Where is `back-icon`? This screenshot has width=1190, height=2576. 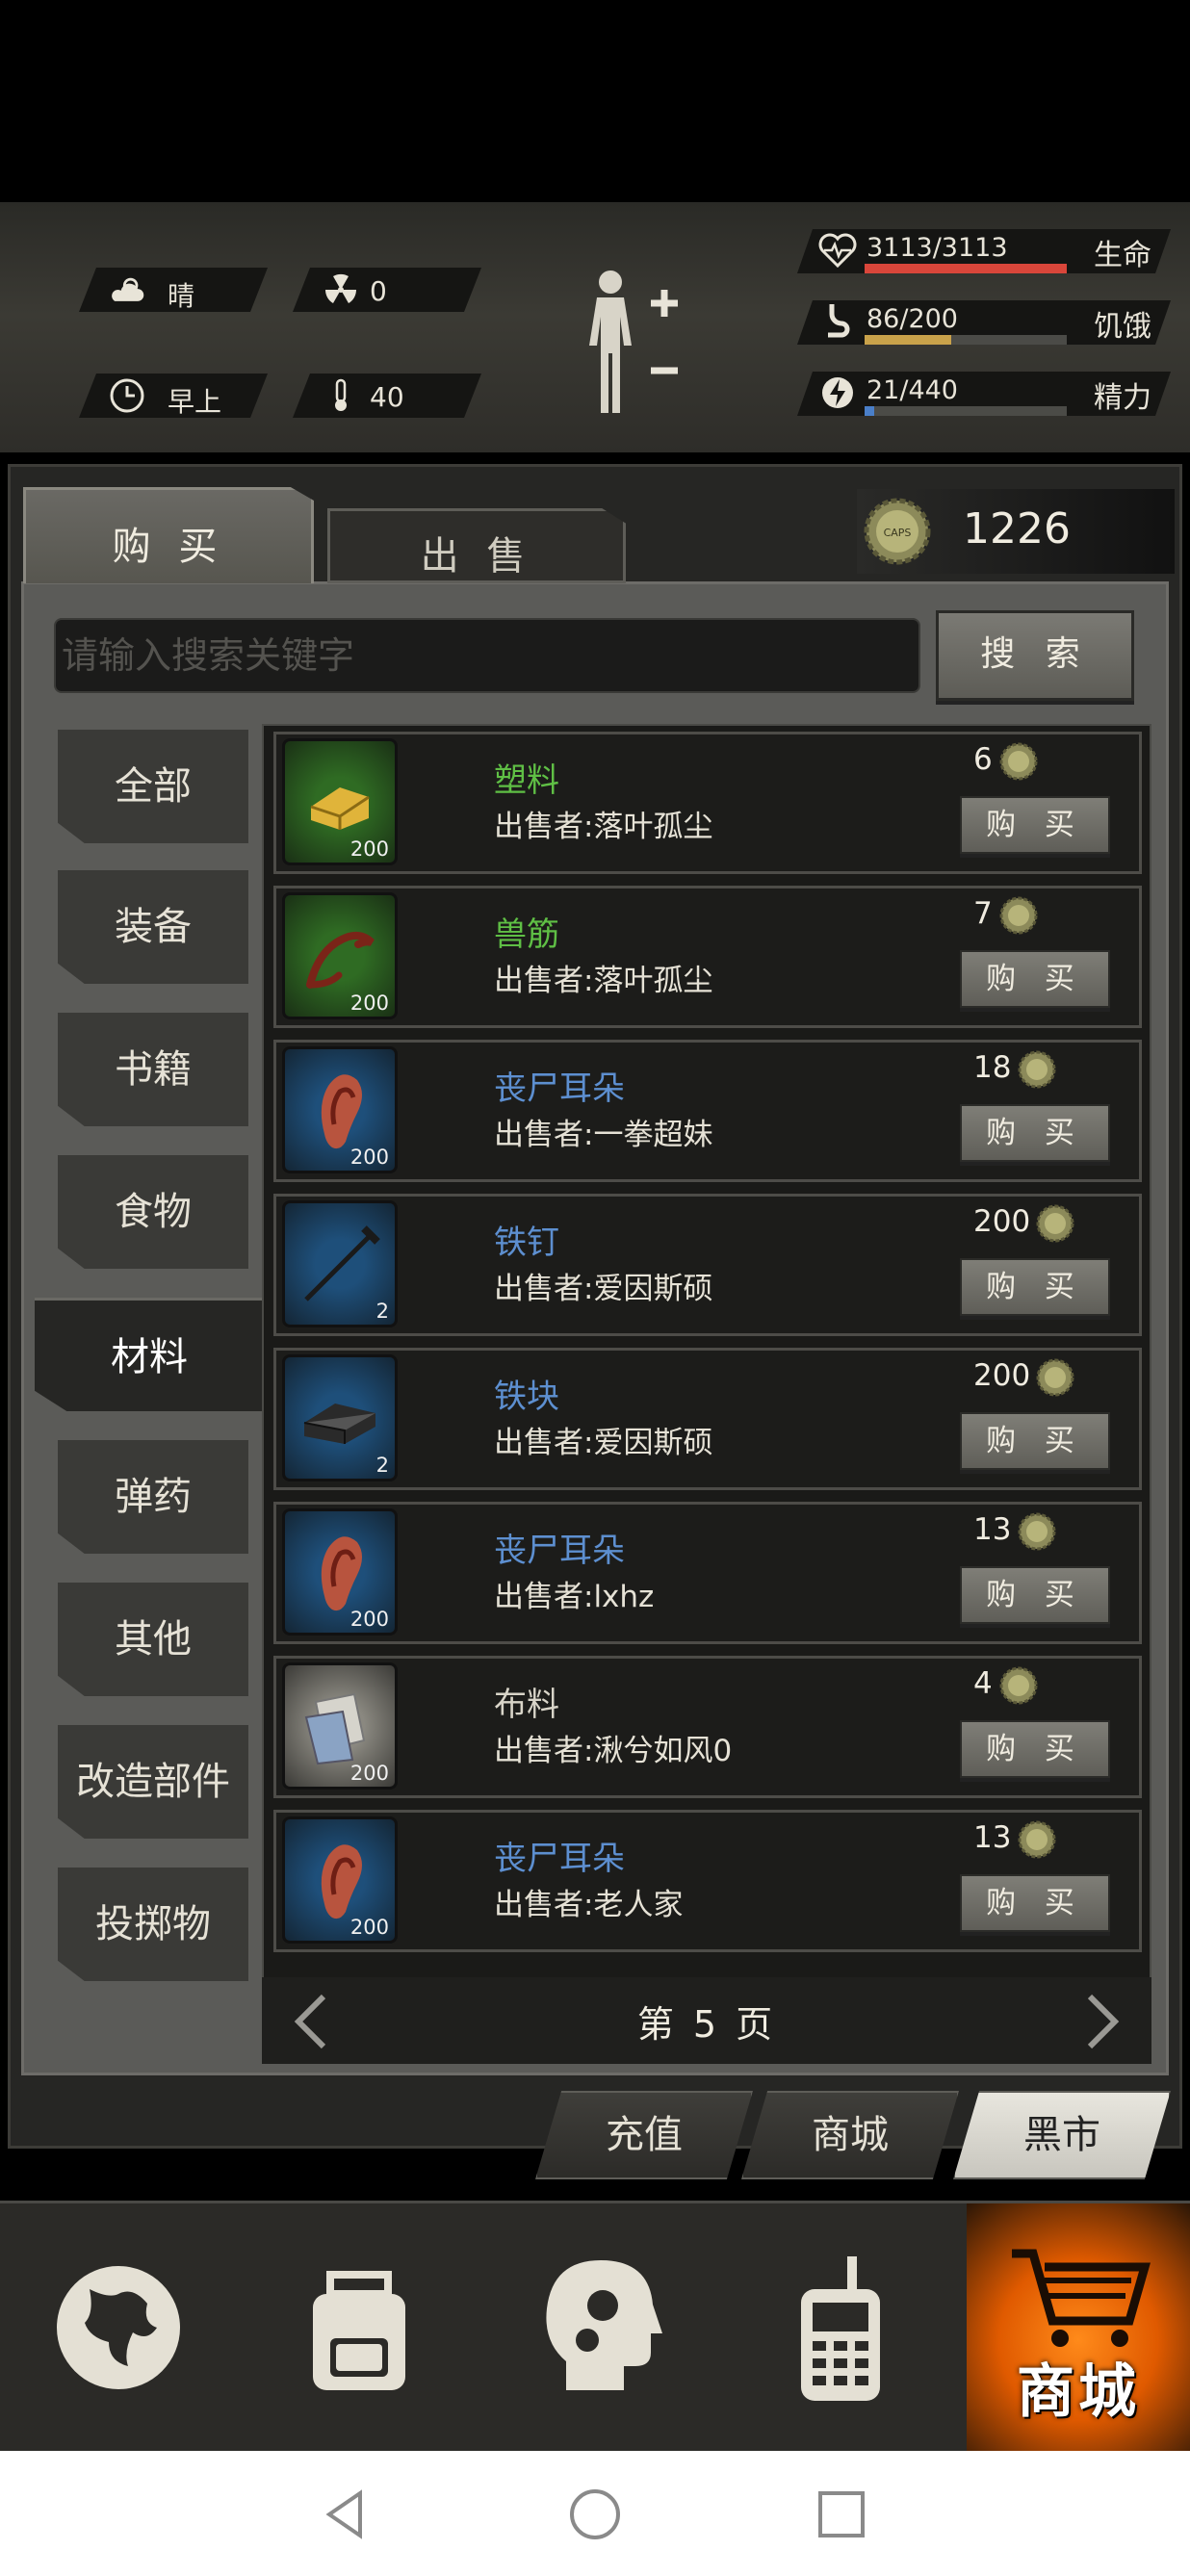 back-icon is located at coordinates (347, 2514).